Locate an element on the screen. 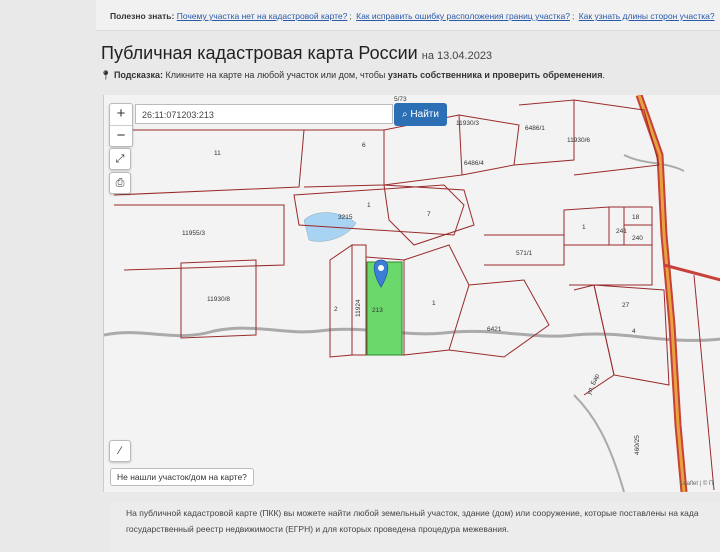  search-icon: ⌕ is located at coordinates (405, 114).